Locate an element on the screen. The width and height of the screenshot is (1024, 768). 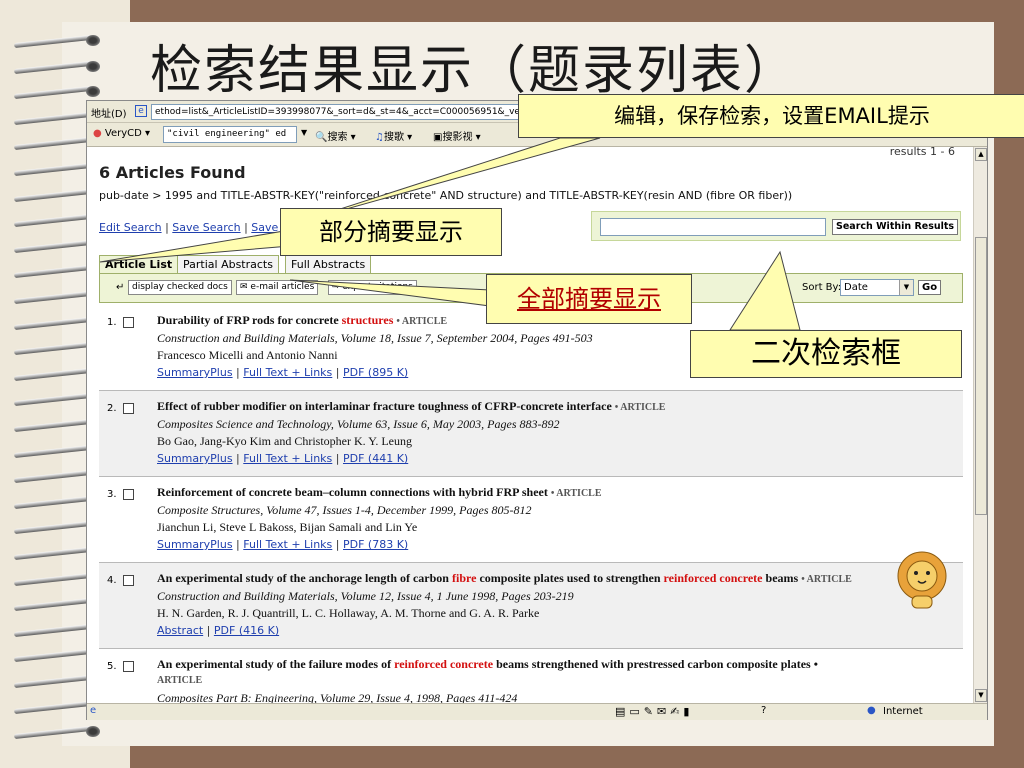
article-number: 2. is located at coordinates (112, 408).